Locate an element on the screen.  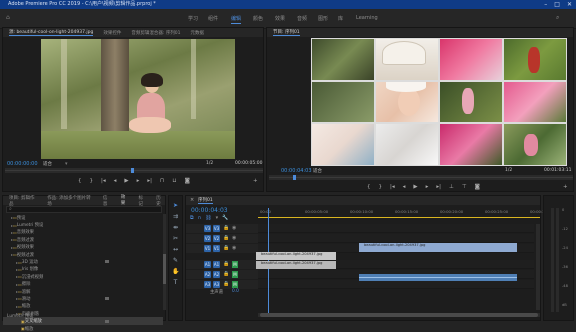
eye-icon: ◉ is located at coordinates (234, 228).